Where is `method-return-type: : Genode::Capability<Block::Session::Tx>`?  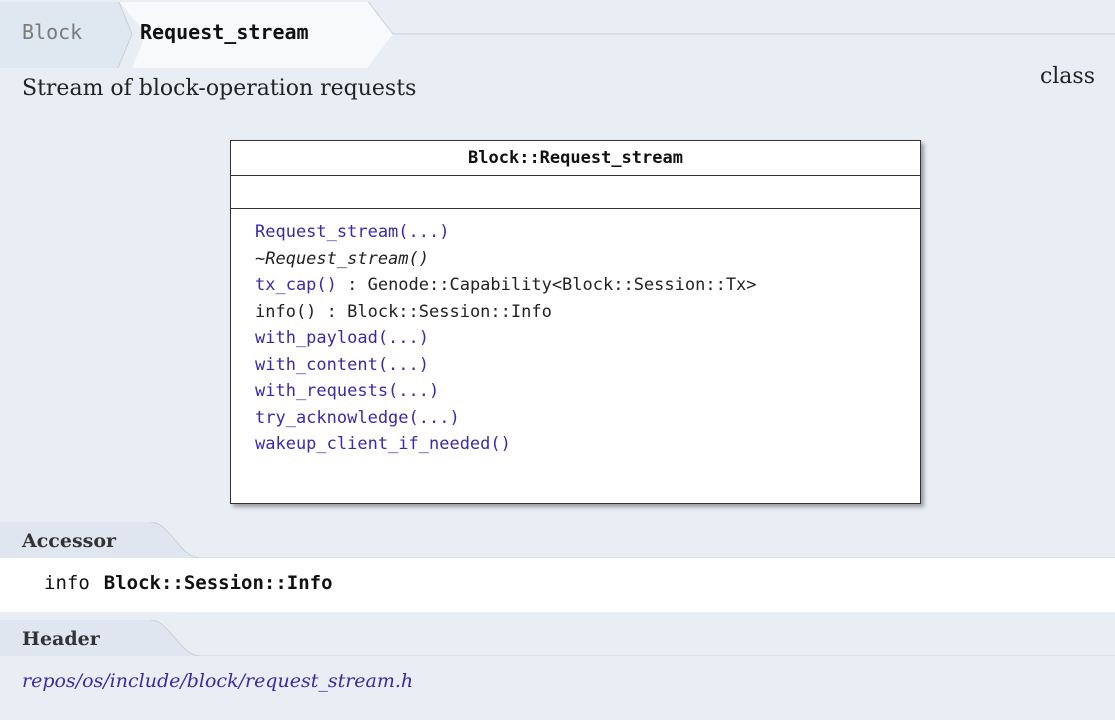 method-return-type: : Genode::Capability<Block::Session::Tx> is located at coordinates (546, 285).